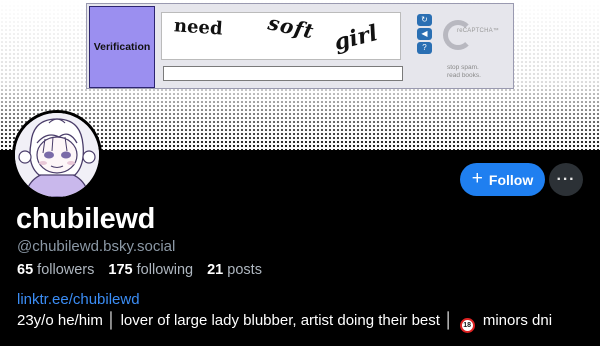  I want to click on avatar-illustration, so click(57, 155).